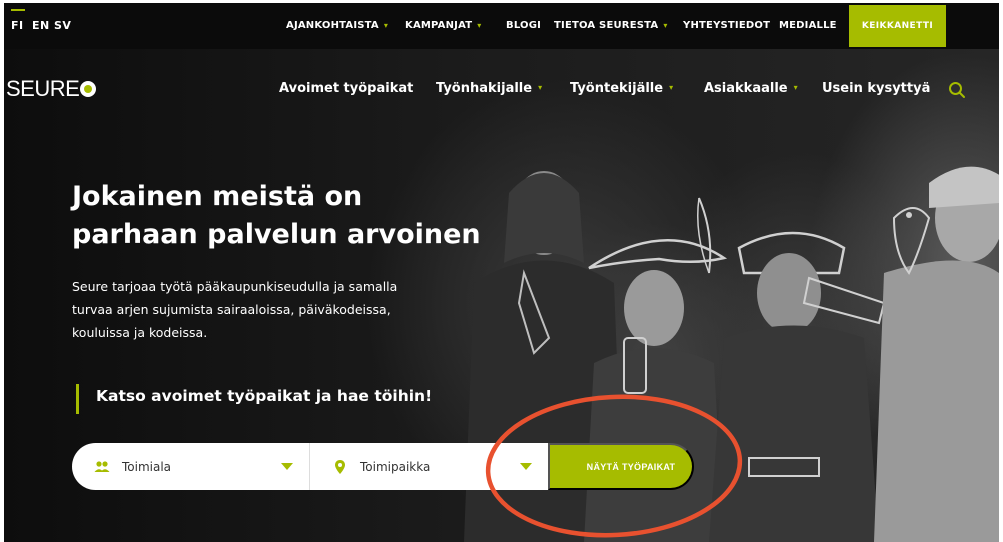 The width and height of the screenshot is (1003, 542). Describe the element at coordinates (287, 466) in the screenshot. I see `caret-down-icon` at that location.